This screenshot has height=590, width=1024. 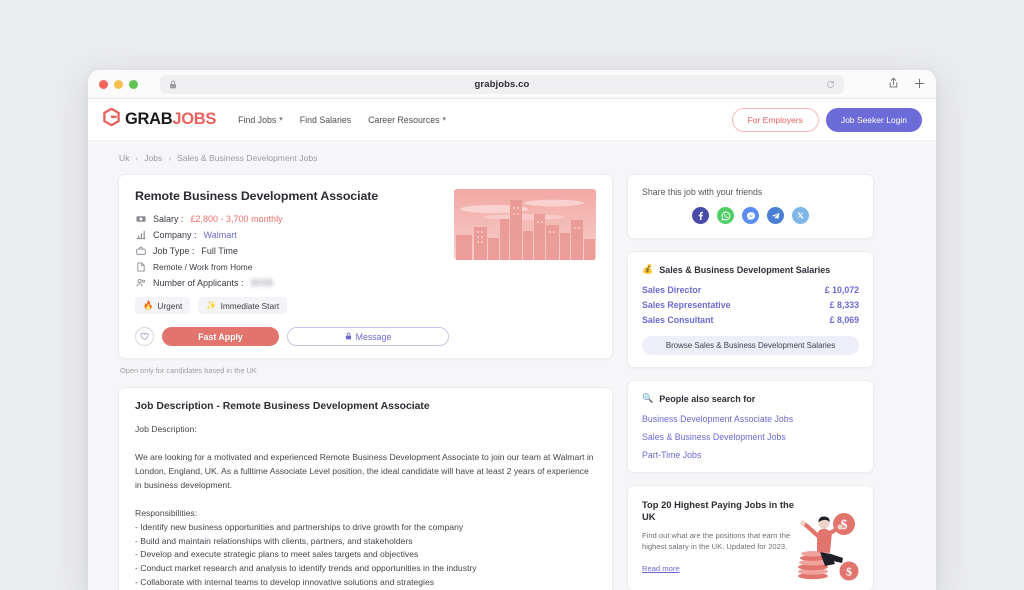 What do you see at coordinates (133, 84) in the screenshot?
I see `maximize-window-button` at bounding box center [133, 84].